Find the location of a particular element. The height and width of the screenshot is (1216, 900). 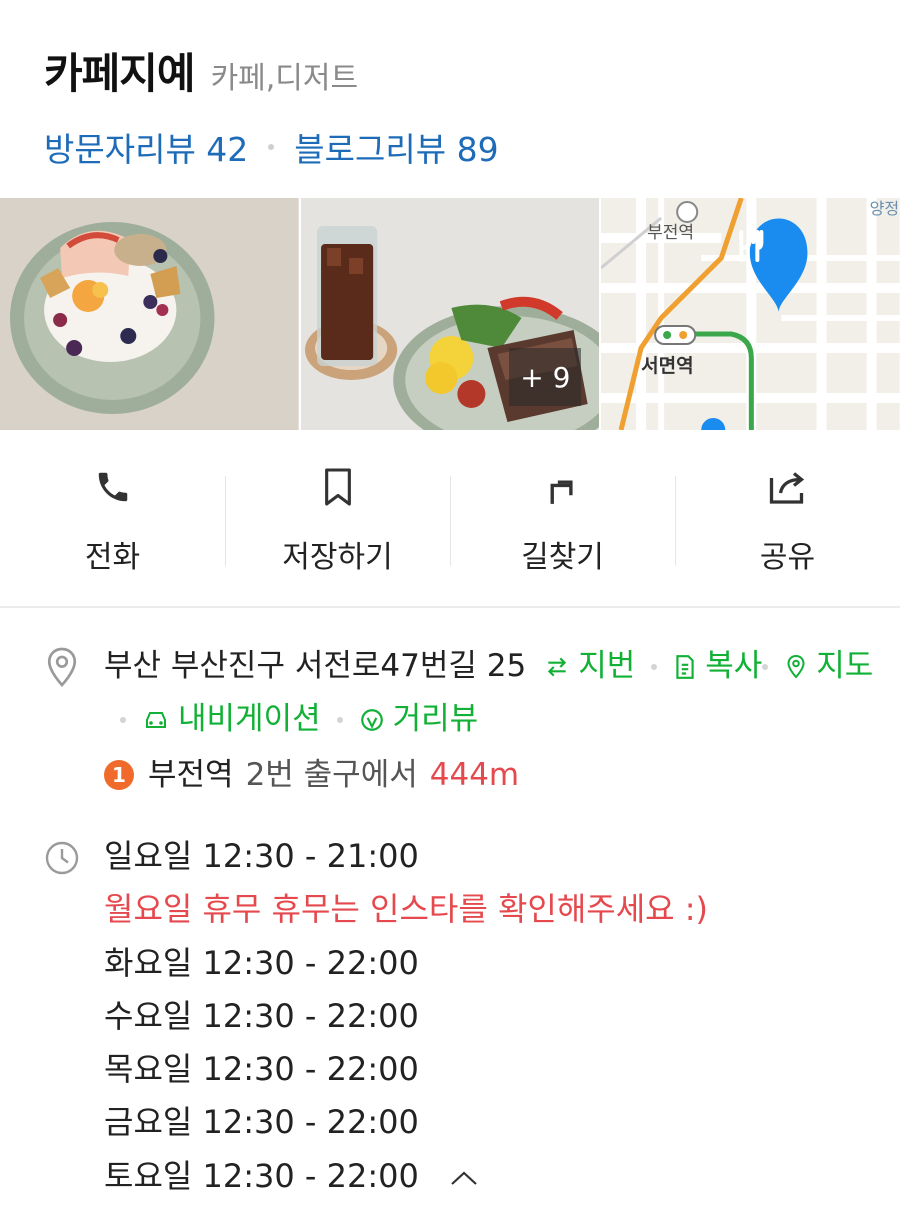

hours-monday: 월요일 휴무 휴무는 인스타를 확인해주세요 :) is located at coordinates (406, 909).